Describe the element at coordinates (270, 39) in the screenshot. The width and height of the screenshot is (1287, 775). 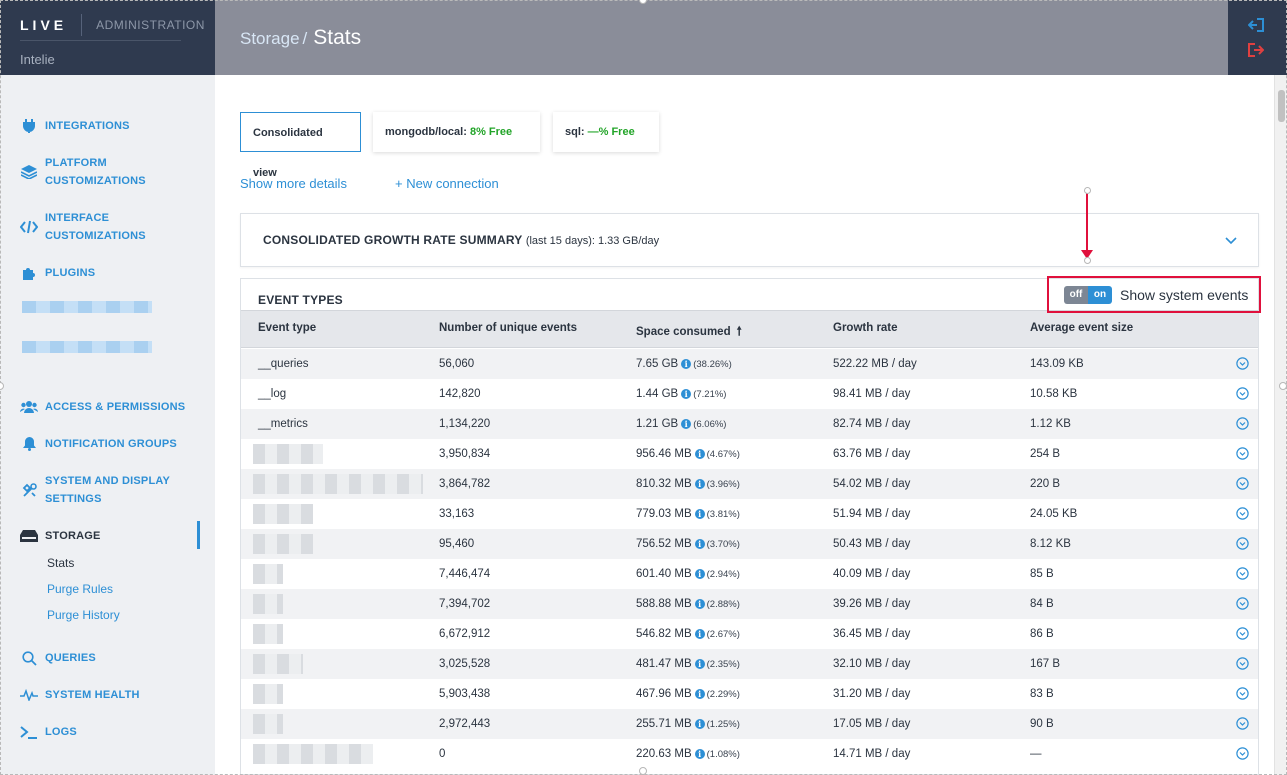
I see `breadcrumb-parent: Storage` at that location.